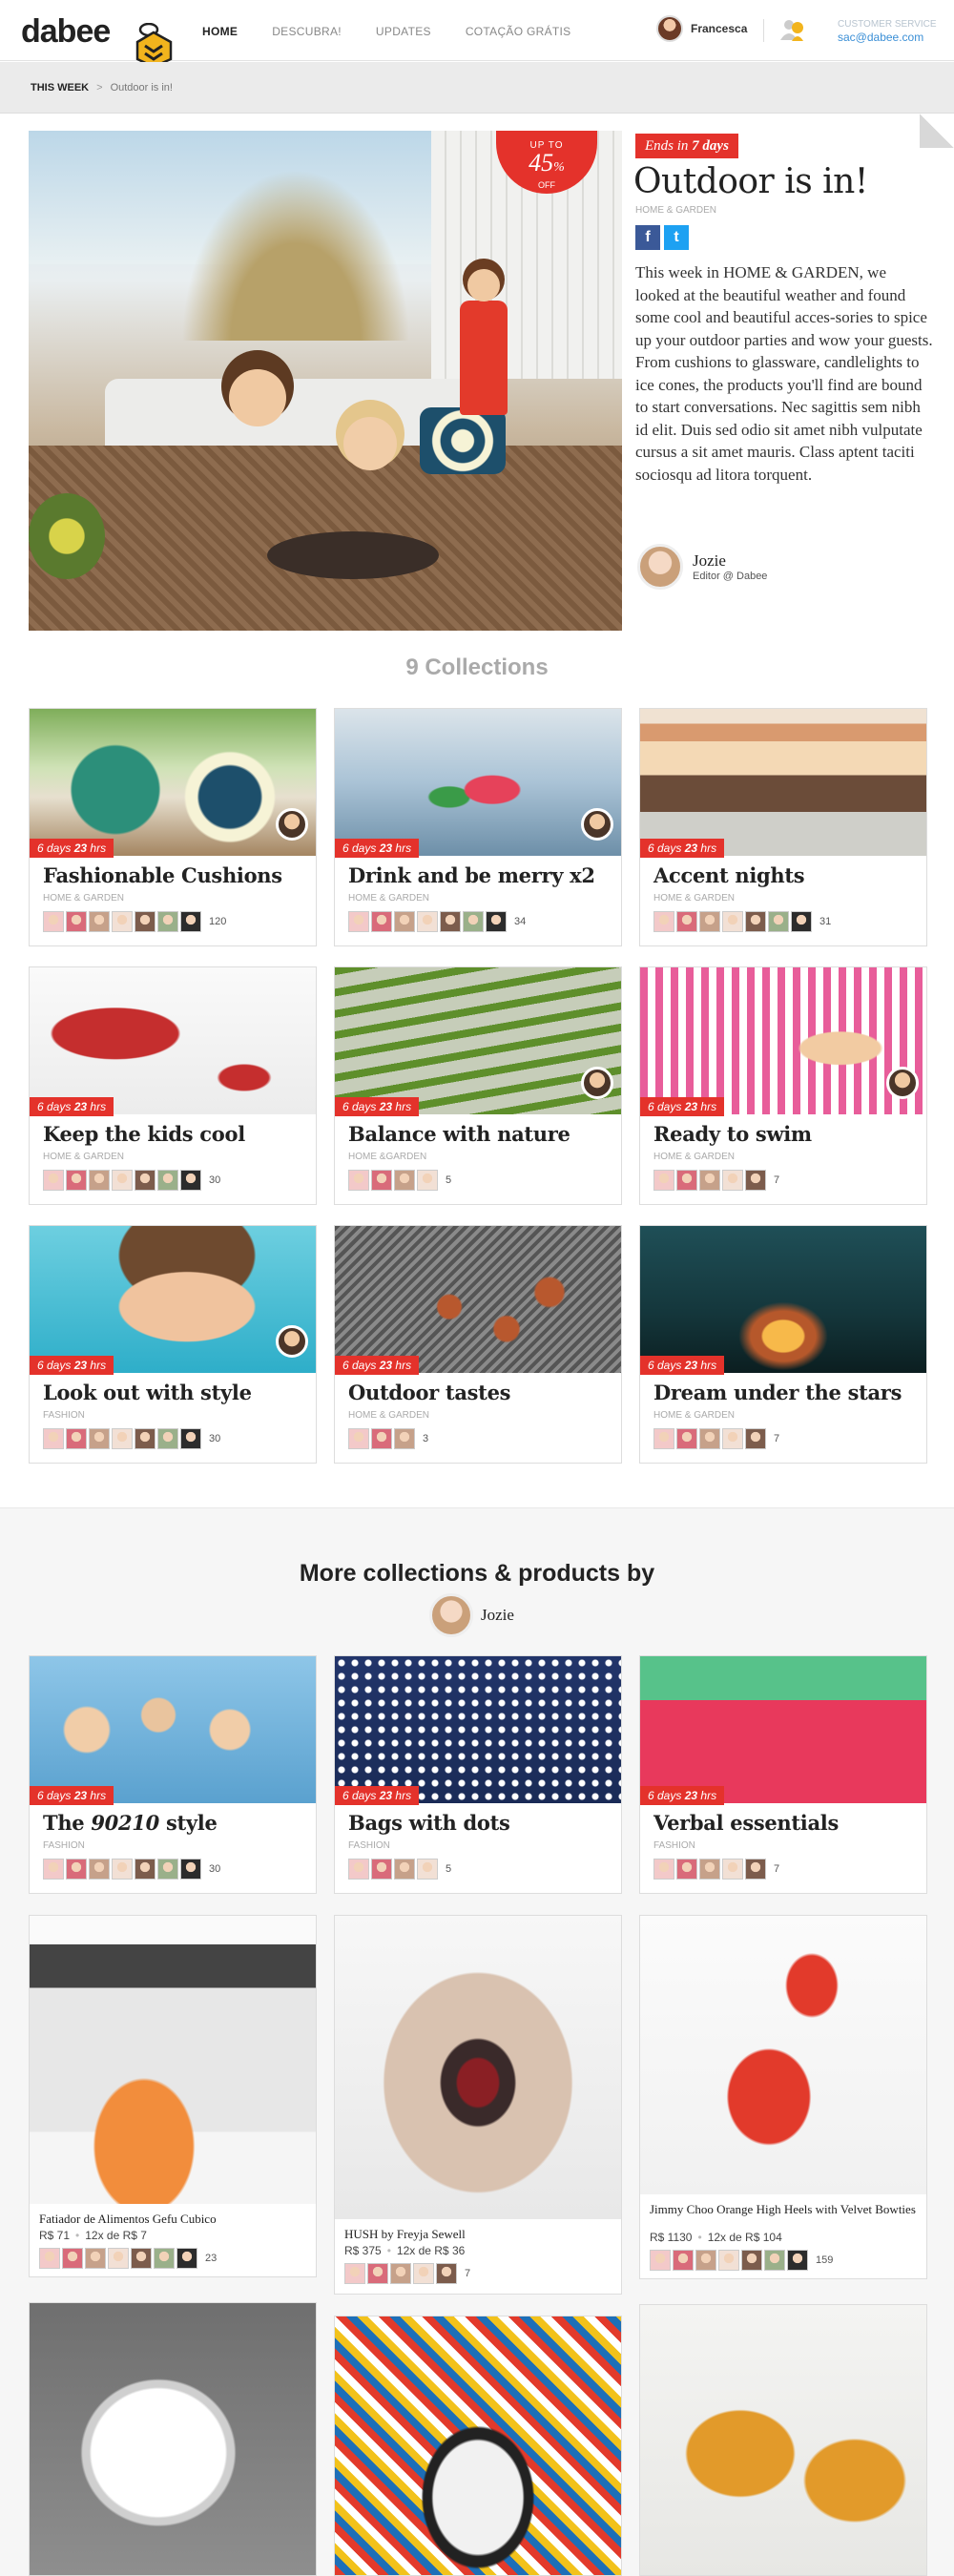 The height and width of the screenshot is (2576, 954). I want to click on collection-title: Verbal essentials, so click(746, 1823).